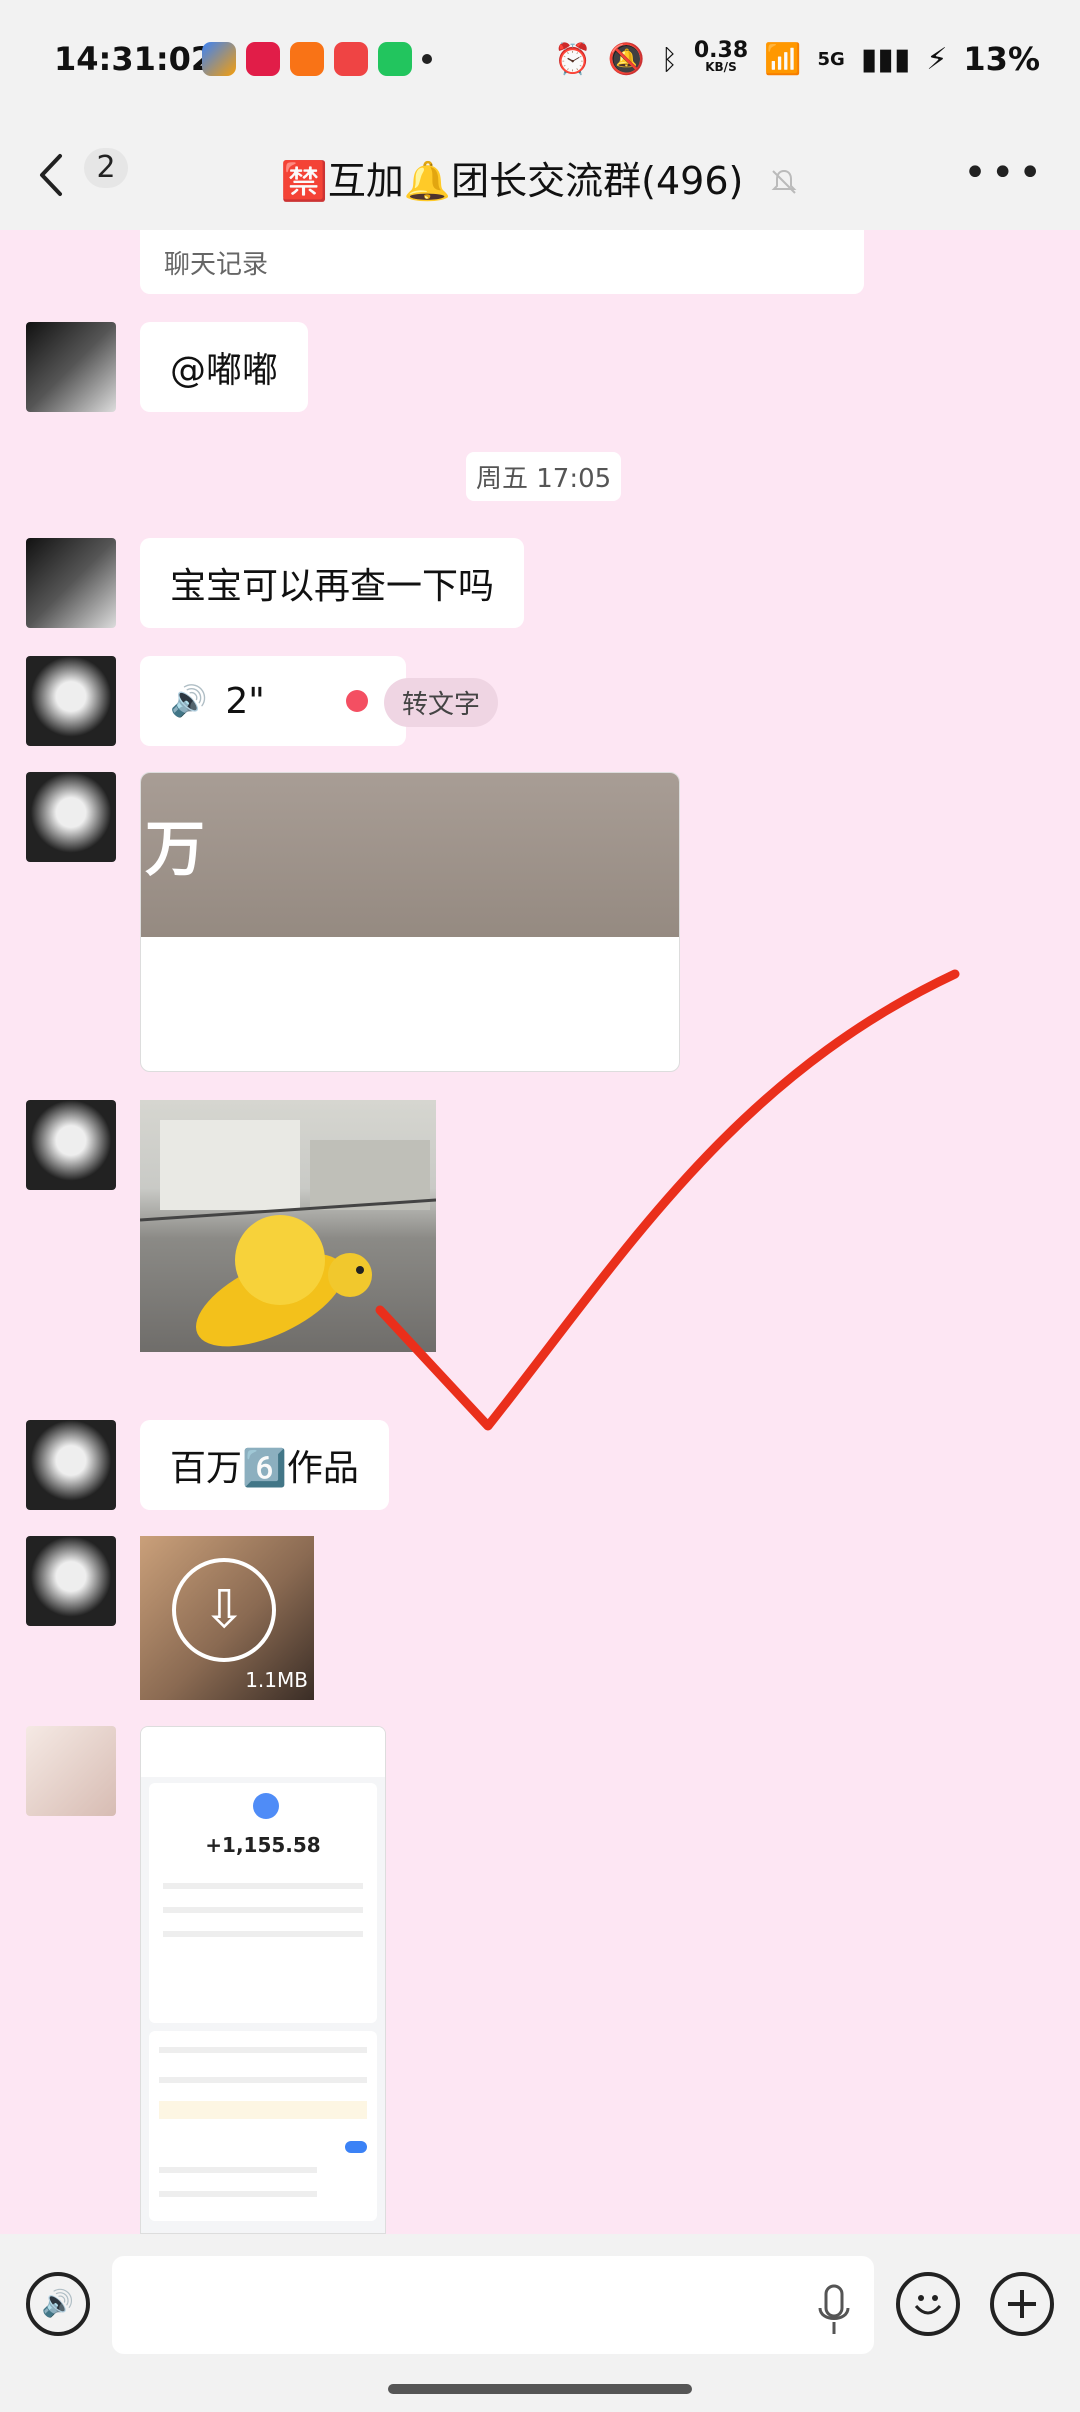 Image resolution: width=1080 pixels, height=2412 pixels. I want to click on net-speed: 0.38 KB/S, so click(721, 56).